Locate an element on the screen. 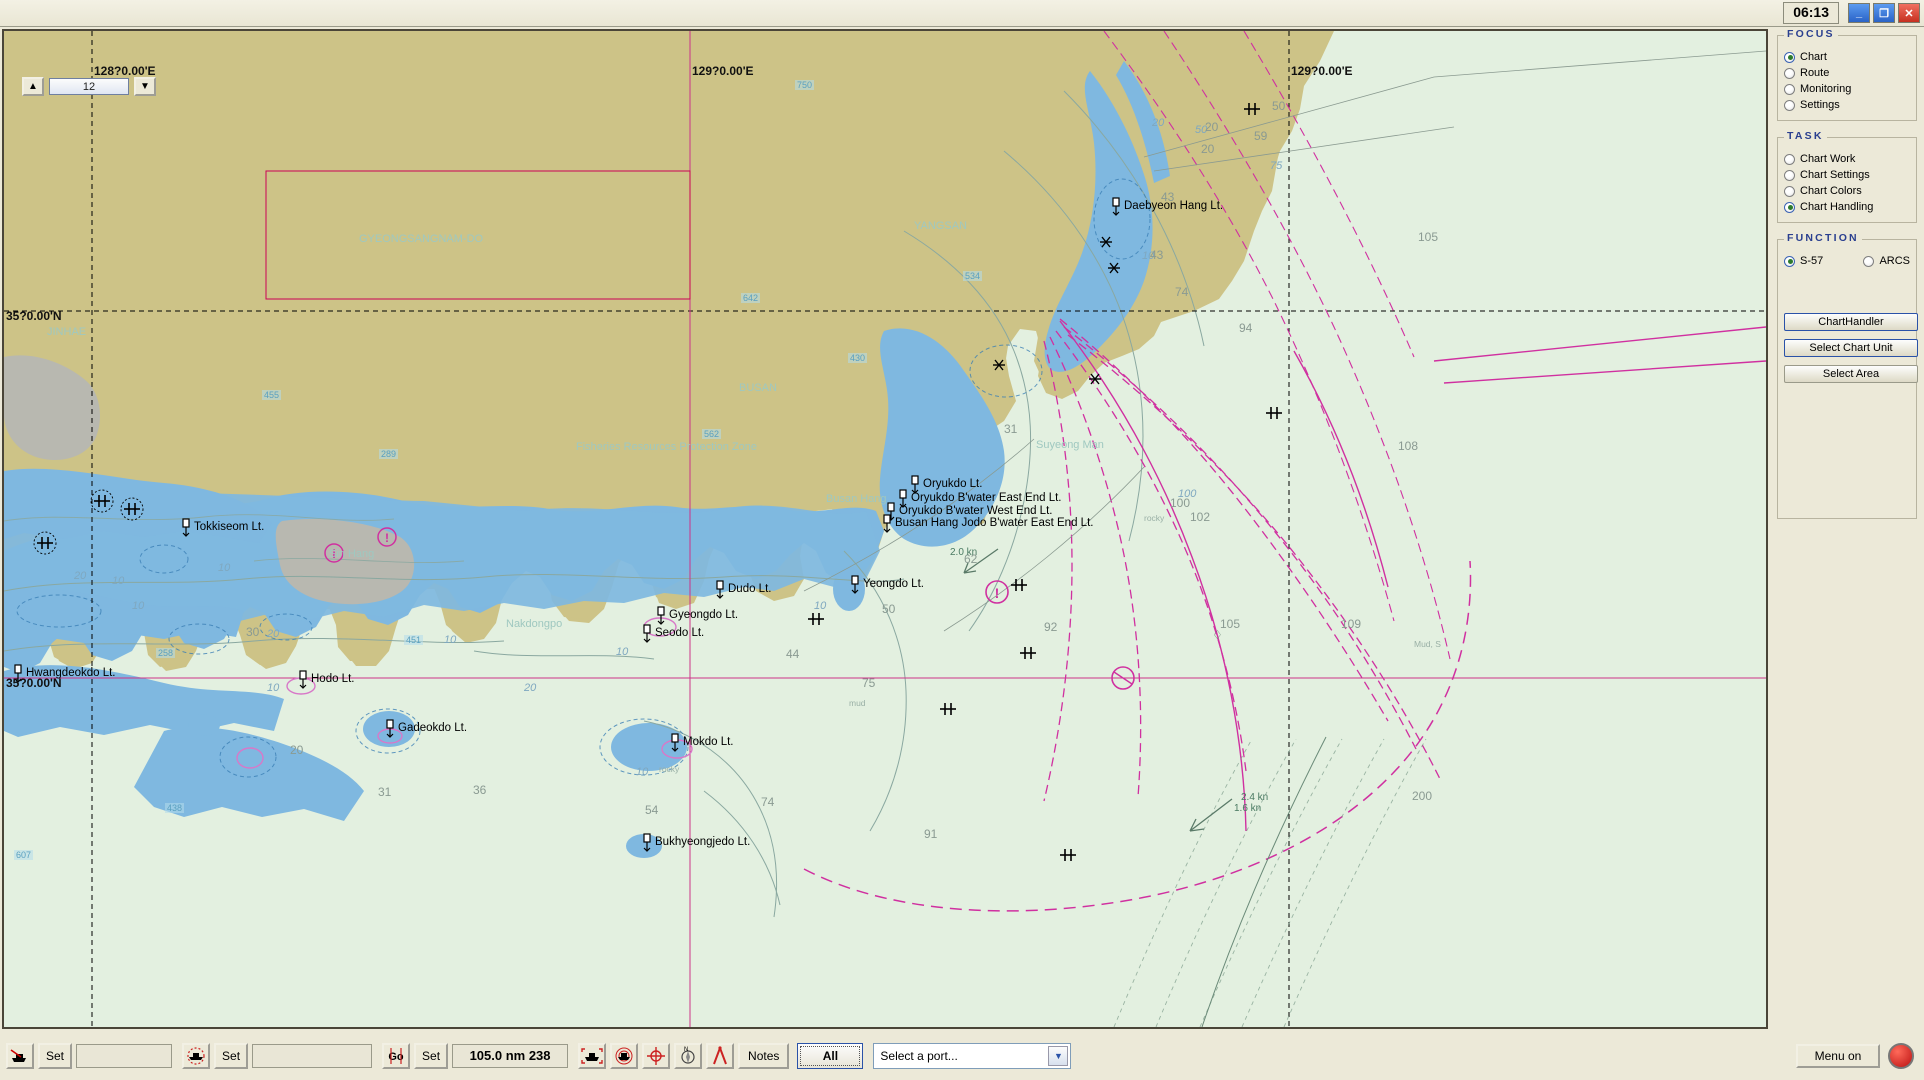 The image size is (1924, 1080). compass-rose-icon: N is located at coordinates (688, 1055).